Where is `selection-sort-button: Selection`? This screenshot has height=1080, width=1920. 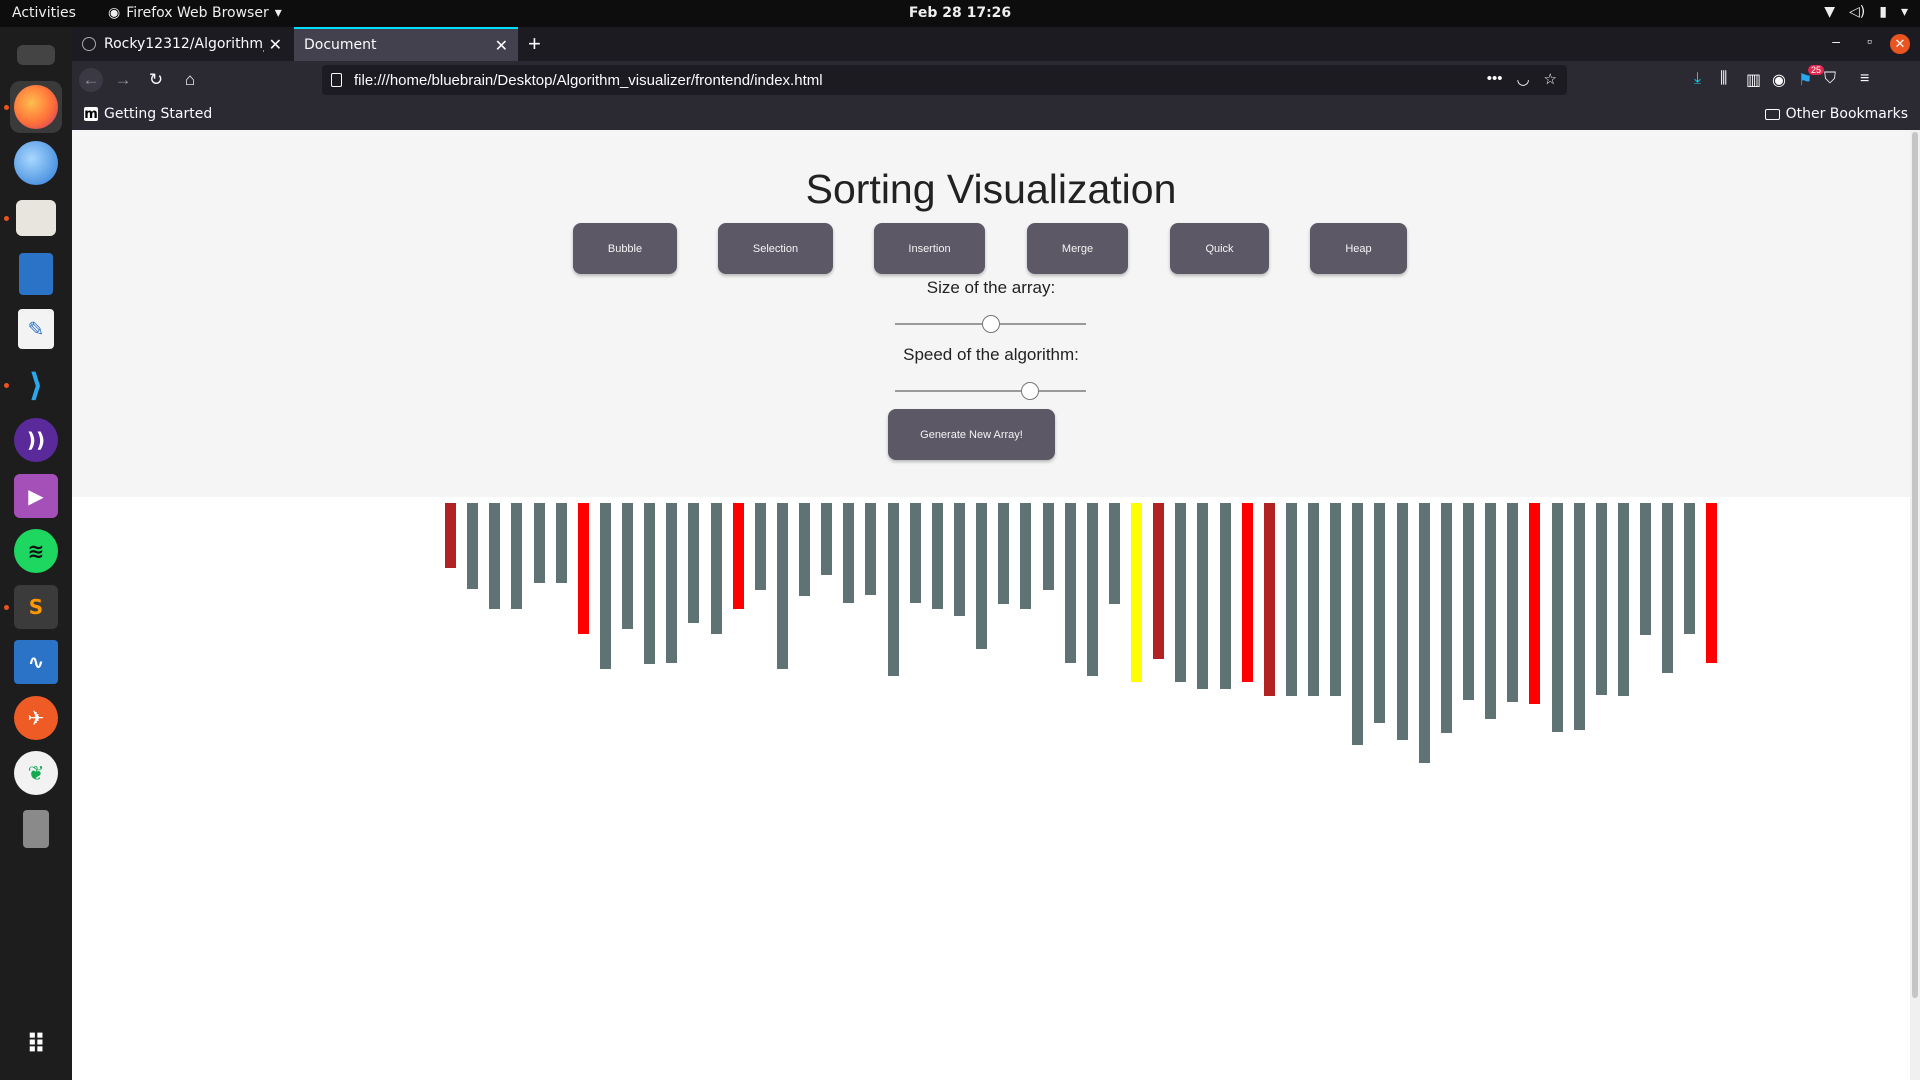 selection-sort-button: Selection is located at coordinates (775, 248).